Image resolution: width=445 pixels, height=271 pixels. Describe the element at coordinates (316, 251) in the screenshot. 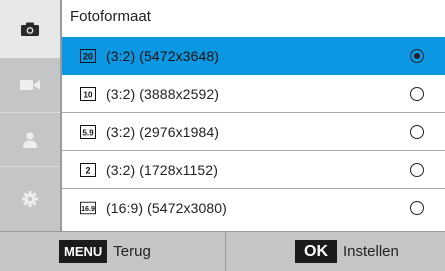

I see `ok-key: OK` at that location.